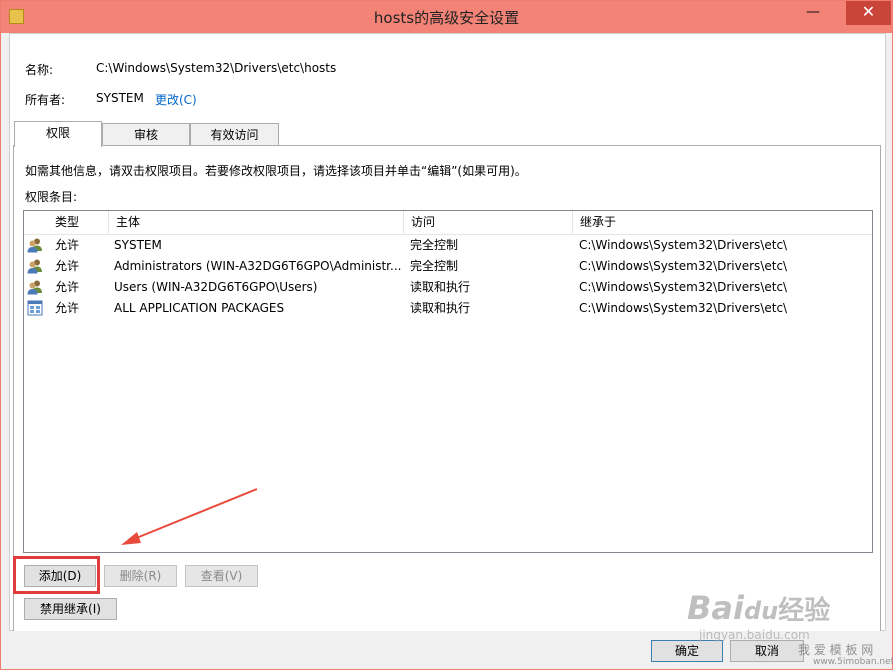 The width and height of the screenshot is (893, 670). Describe the element at coordinates (687, 651) in the screenshot. I see `ok-button: 确定` at that location.